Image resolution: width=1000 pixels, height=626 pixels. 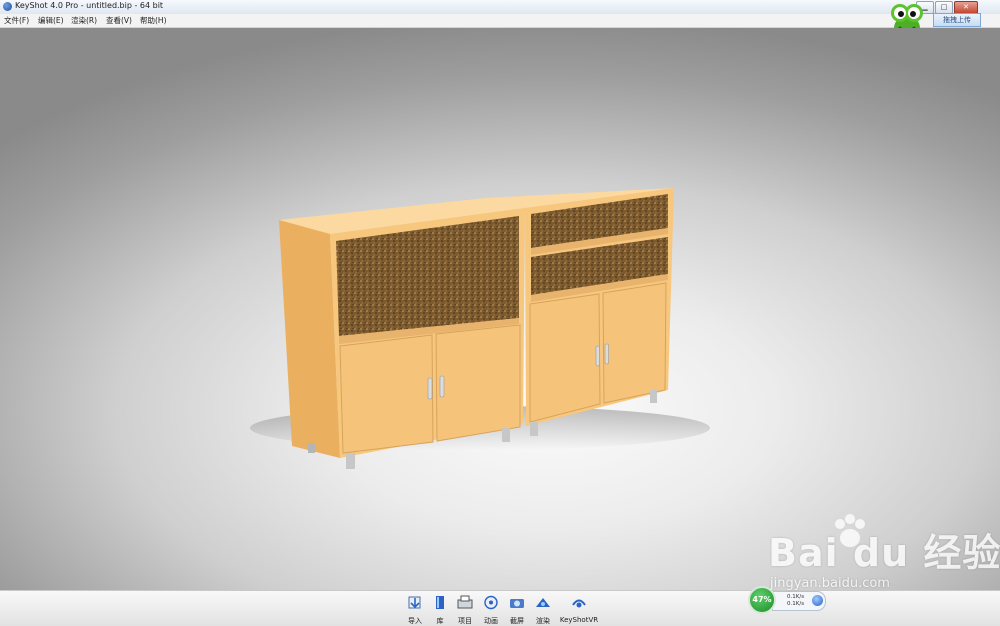 What do you see at coordinates (491, 602) in the screenshot?
I see `animation-icon` at bounding box center [491, 602].